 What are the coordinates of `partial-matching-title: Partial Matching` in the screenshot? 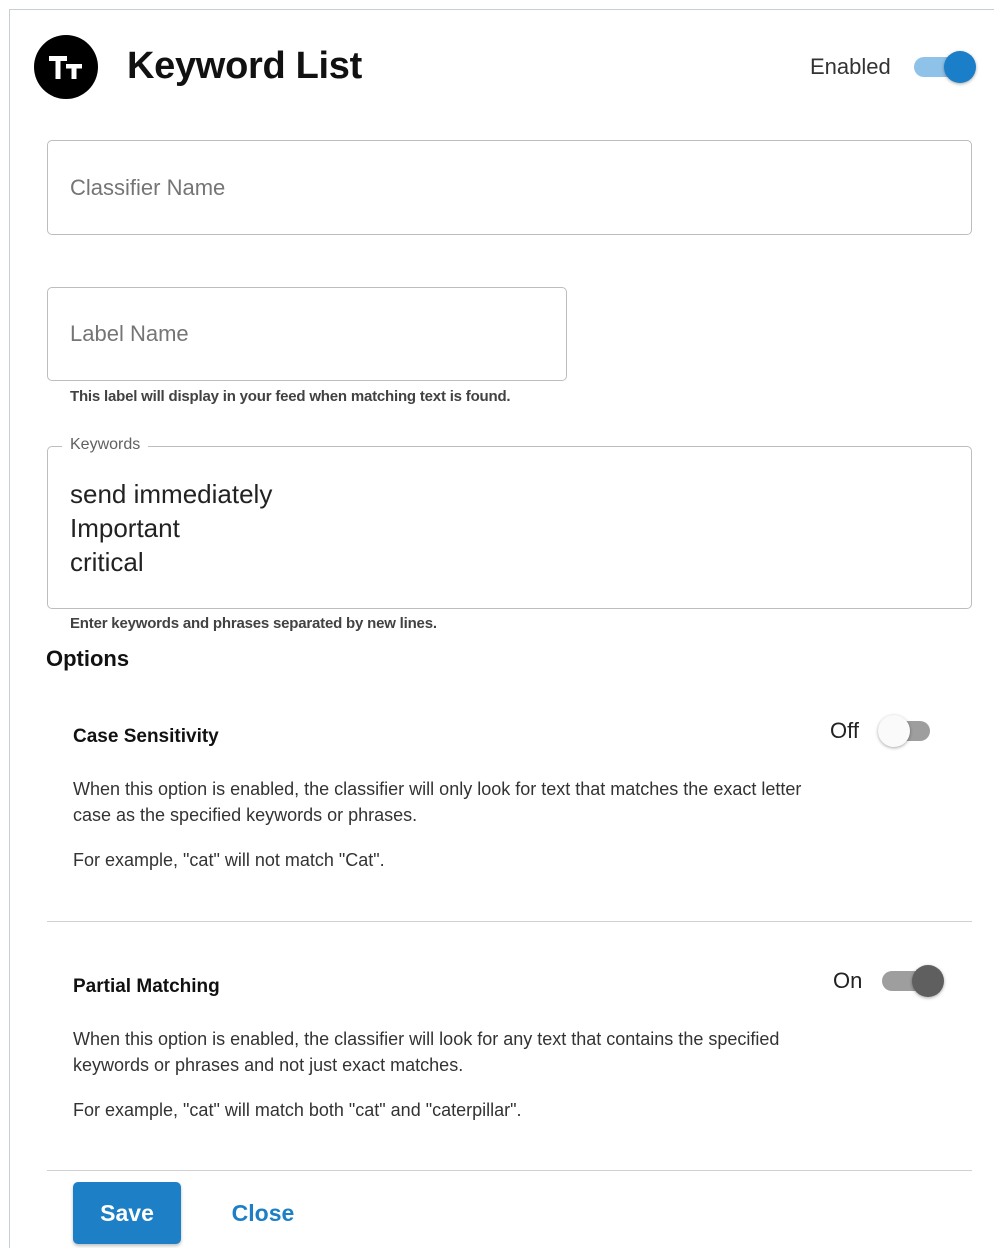 It's located at (146, 986).